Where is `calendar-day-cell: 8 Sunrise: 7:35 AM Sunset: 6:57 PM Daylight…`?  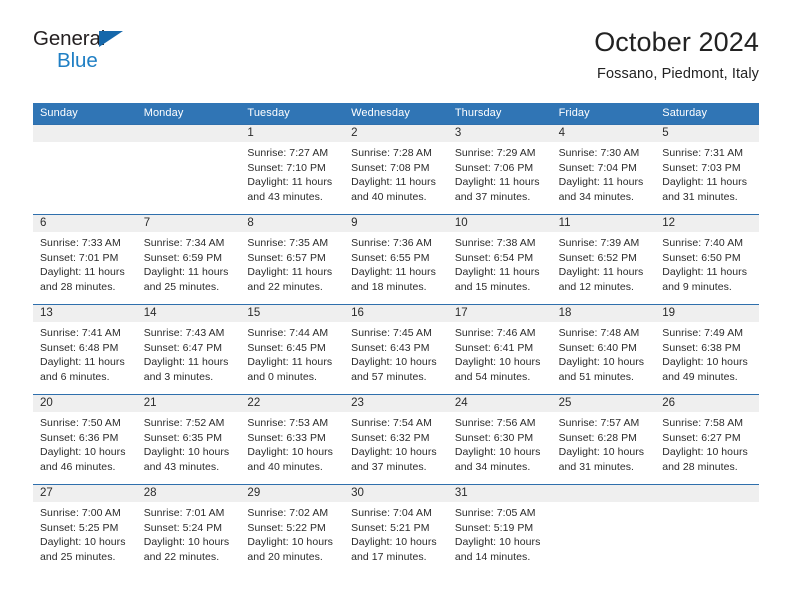
calendar-day-cell: 8 Sunrise: 7:35 AM Sunset: 6:57 PM Daylight… is located at coordinates (292, 259).